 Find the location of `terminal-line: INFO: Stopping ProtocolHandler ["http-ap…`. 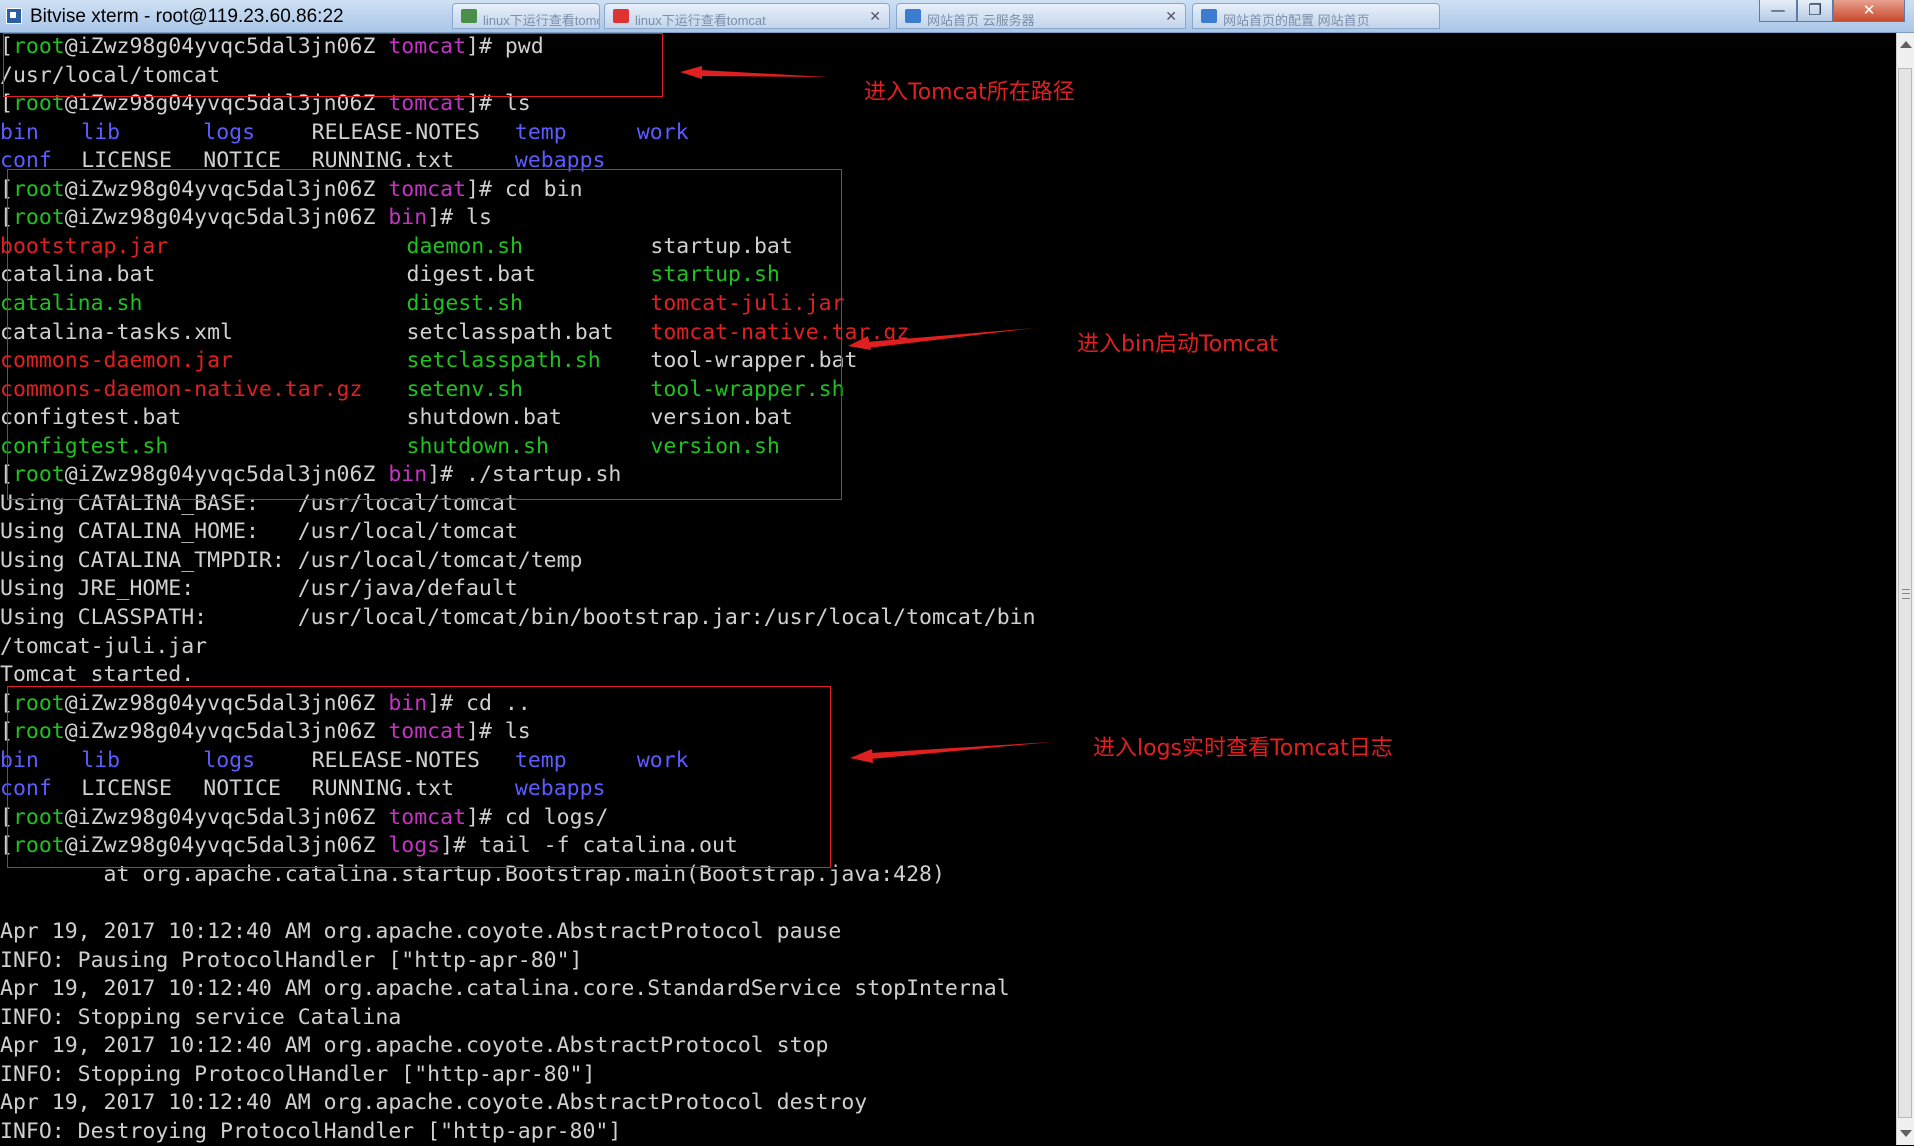

terminal-line: INFO: Stopping ProtocolHandler ["http-ap… is located at coordinates (945, 1075).